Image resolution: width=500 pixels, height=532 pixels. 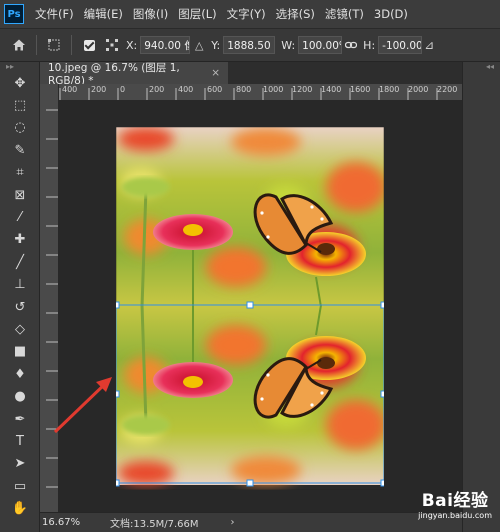 What do you see at coordinates (54, 45) in the screenshot?
I see `transform-reference-icon` at bounding box center [54, 45].